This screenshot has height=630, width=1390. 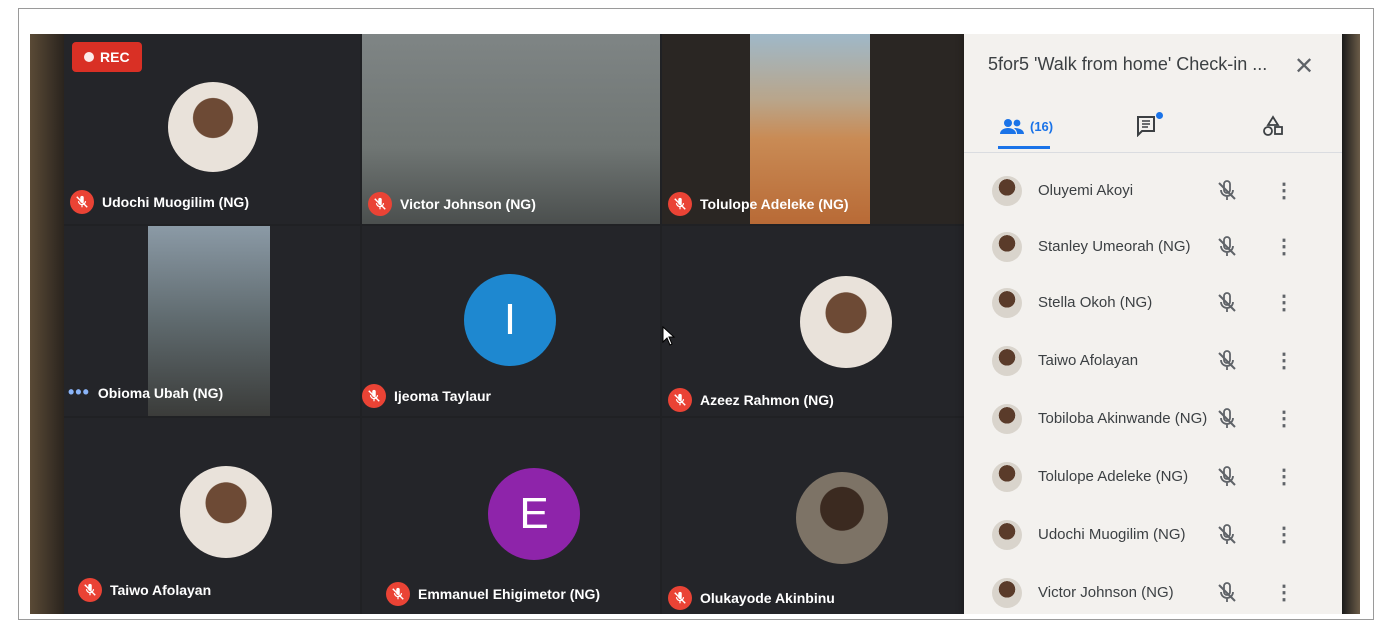 I want to click on participant-name: Ijeoma Taylaur, so click(x=443, y=396).